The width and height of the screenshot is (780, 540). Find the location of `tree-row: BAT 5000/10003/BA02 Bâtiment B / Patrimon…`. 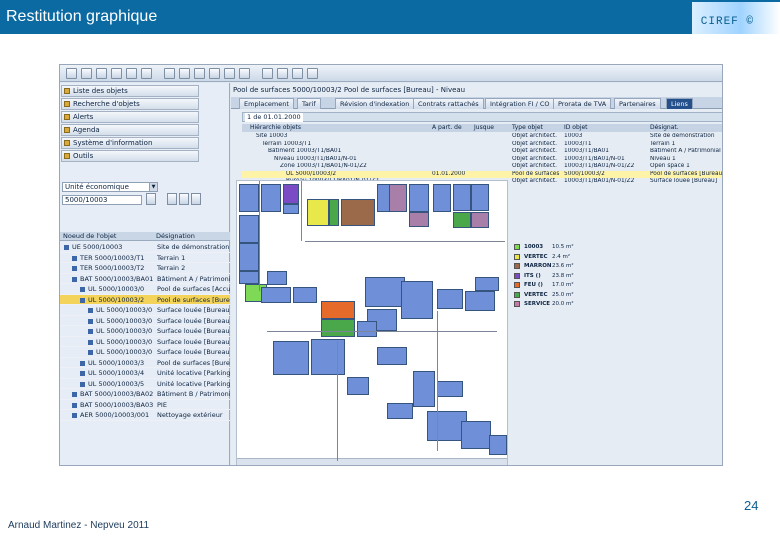

tree-row: BAT 5000/10003/BA02 Bâtiment B / Patrimon… is located at coordinates (145, 394).